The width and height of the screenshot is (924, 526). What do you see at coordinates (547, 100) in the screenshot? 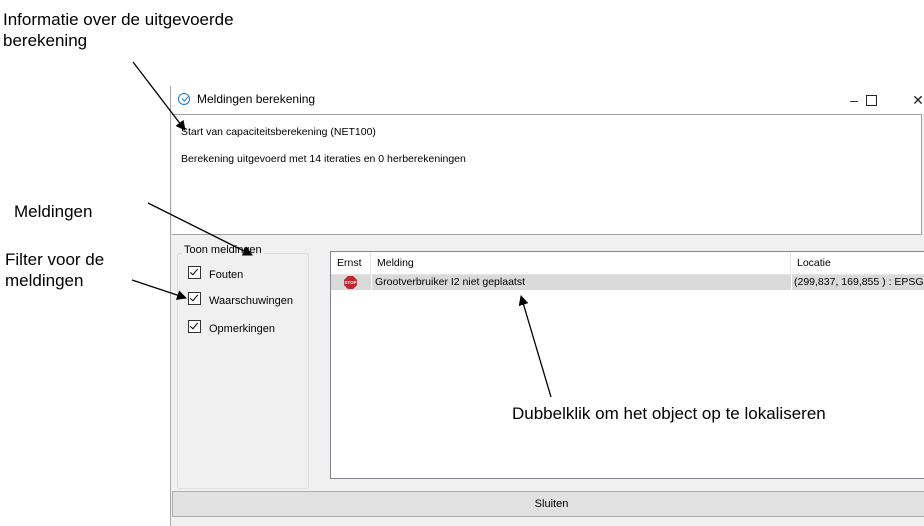
I see `title-bar: Meldingen berekening – ✕` at bounding box center [547, 100].